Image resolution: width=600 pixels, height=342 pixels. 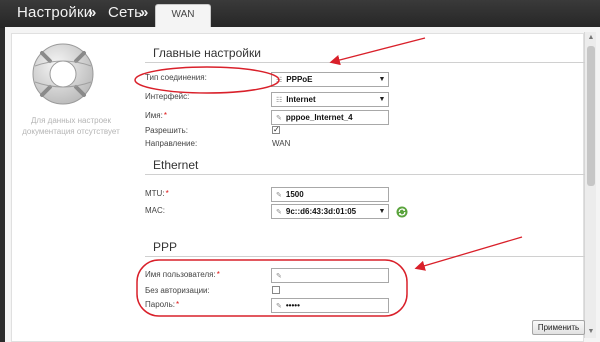 What do you see at coordinates (591, 332) in the screenshot?
I see `scroll-down-icon: ▼` at bounding box center [591, 332].